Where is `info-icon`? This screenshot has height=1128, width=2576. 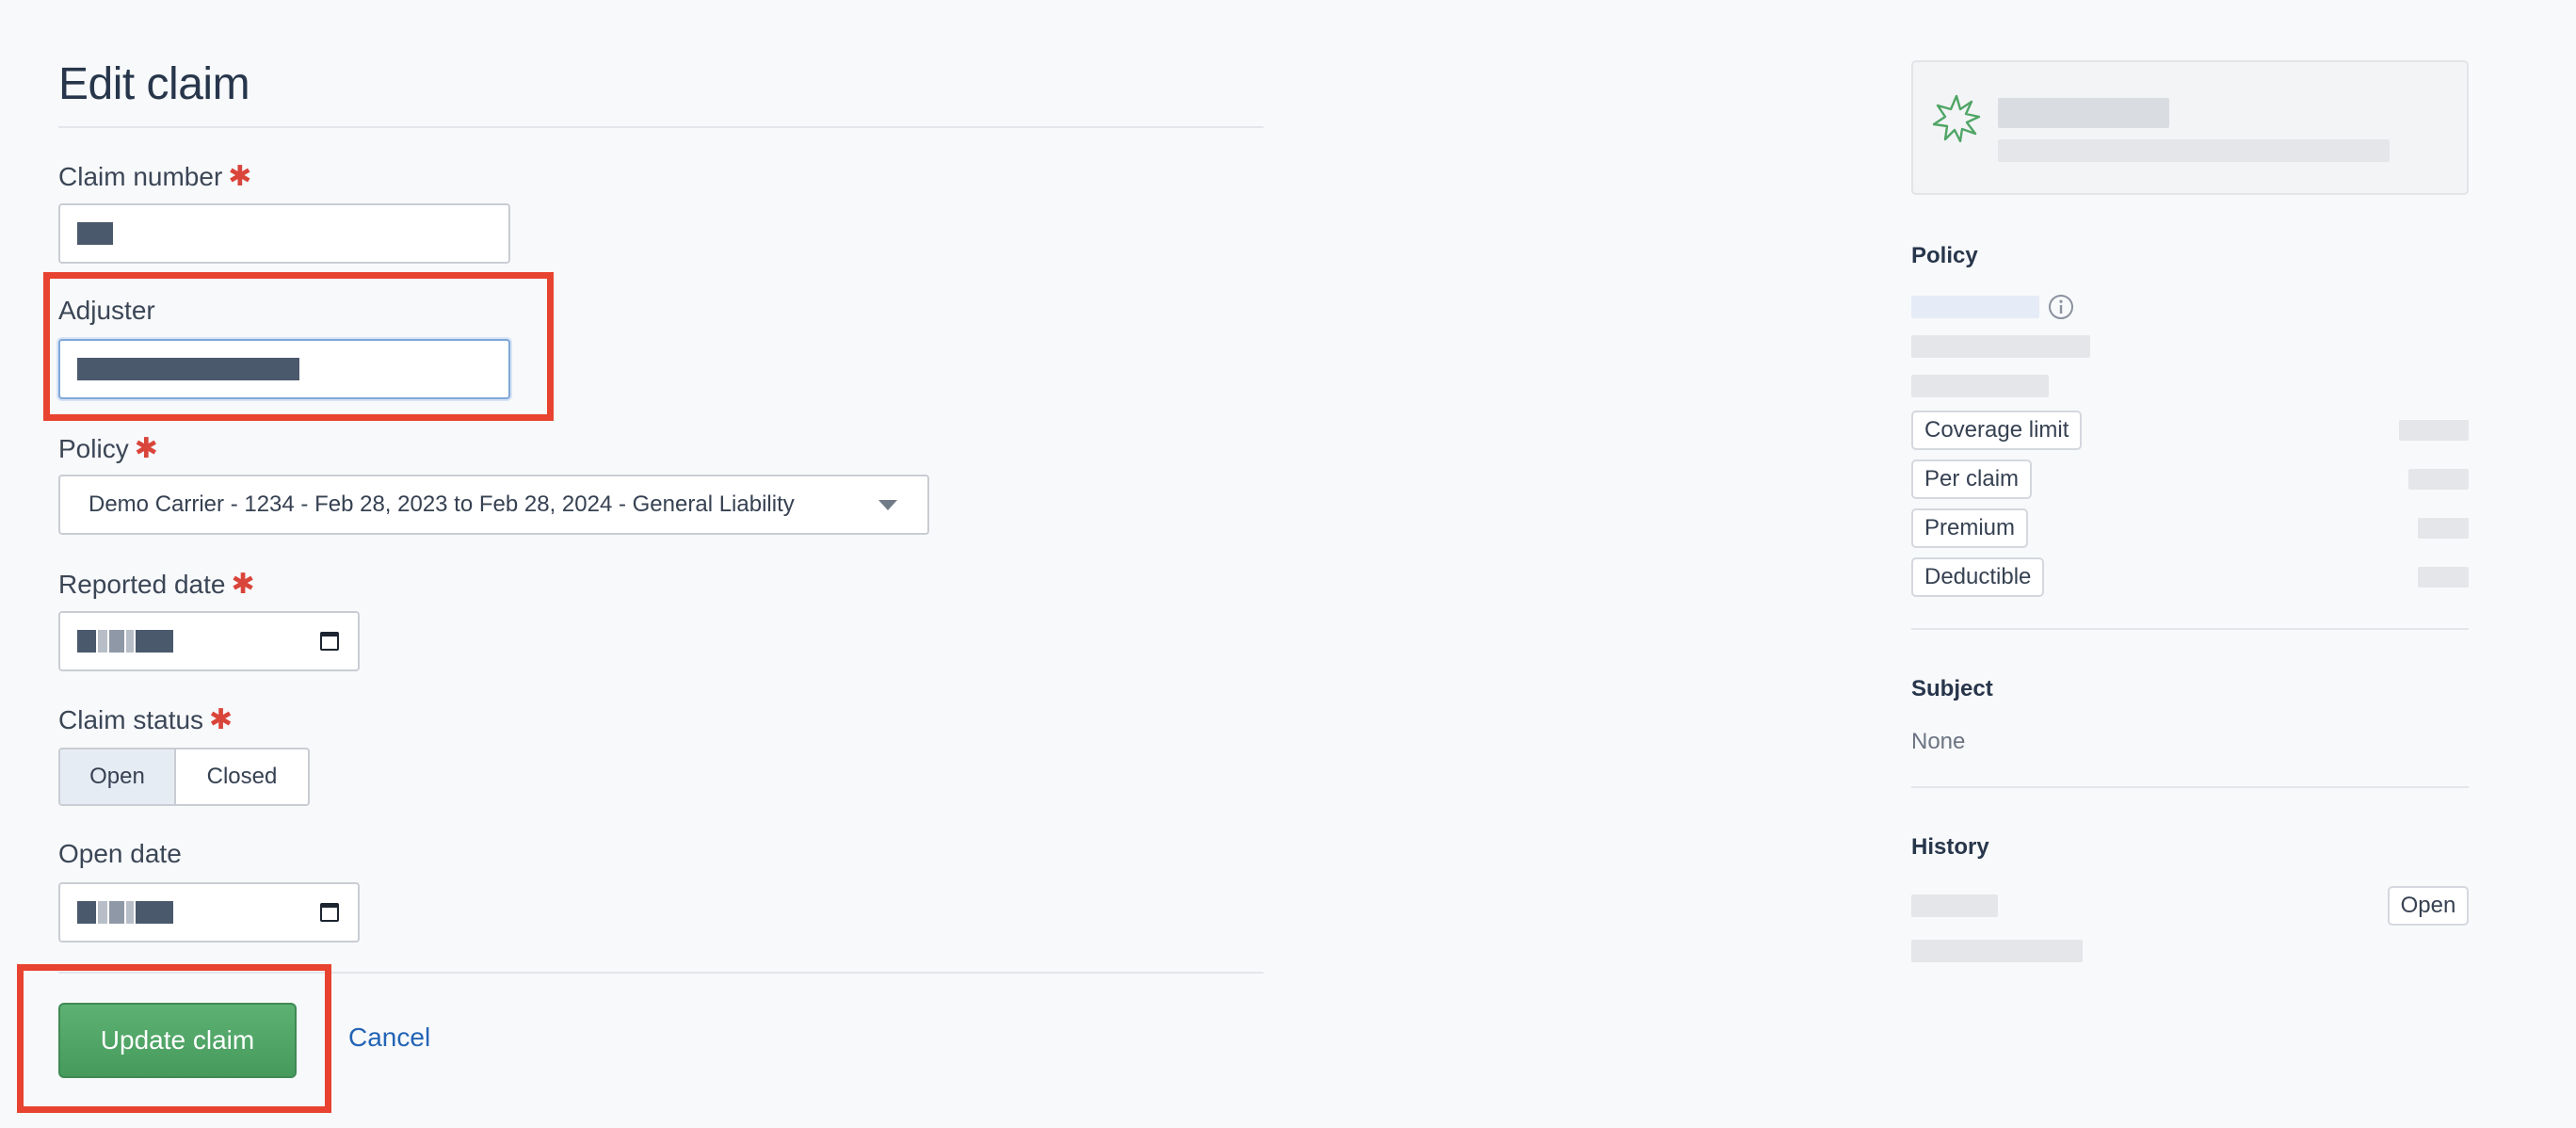 info-icon is located at coordinates (2061, 307).